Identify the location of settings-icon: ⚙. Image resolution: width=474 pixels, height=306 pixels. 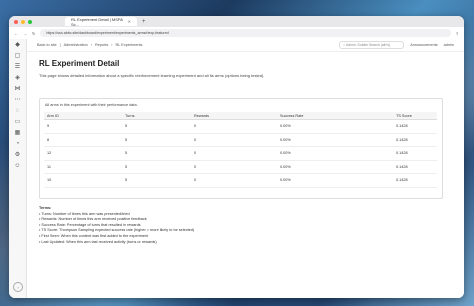
(17, 154).